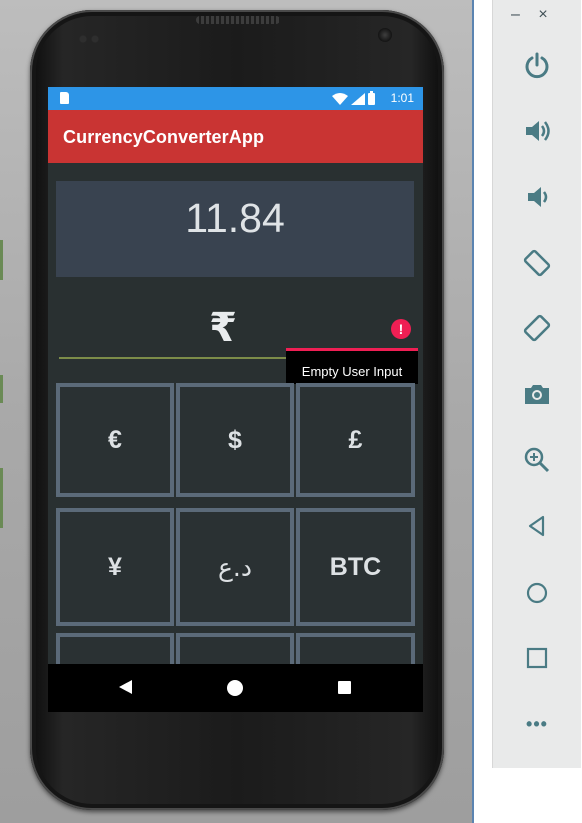 The width and height of the screenshot is (582, 823). Describe the element at coordinates (64, 98) in the screenshot. I see `sd-card-icon` at that location.